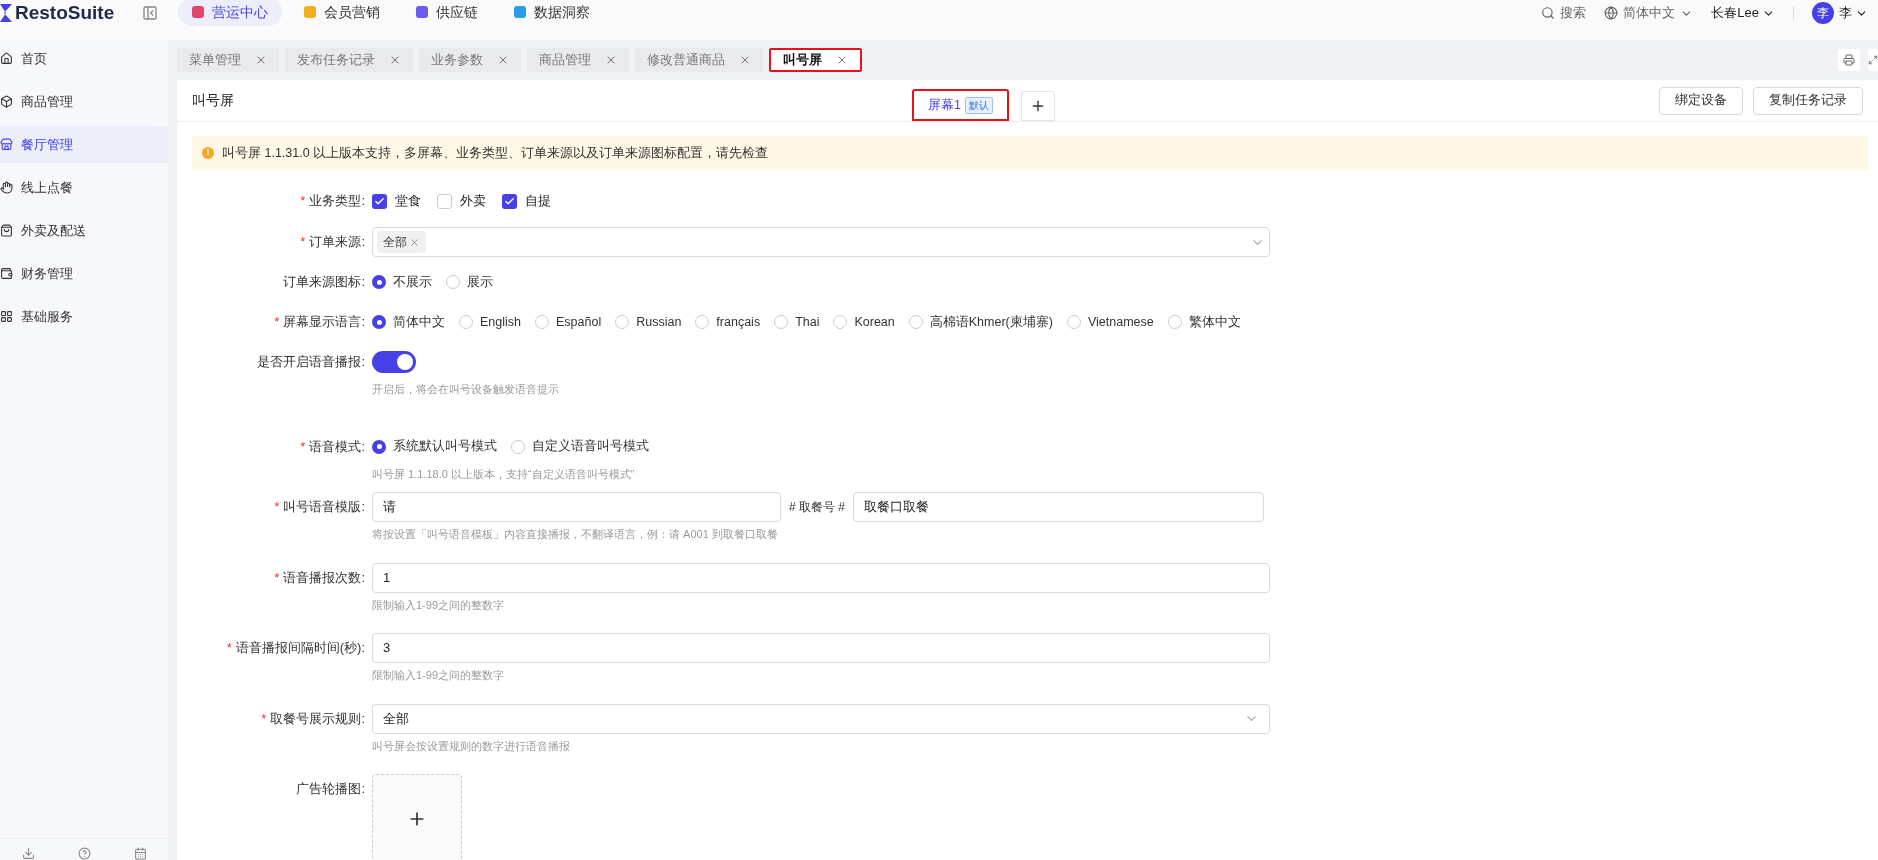  Describe the element at coordinates (228, 60) in the screenshot. I see `page-tab: 菜单管理` at that location.